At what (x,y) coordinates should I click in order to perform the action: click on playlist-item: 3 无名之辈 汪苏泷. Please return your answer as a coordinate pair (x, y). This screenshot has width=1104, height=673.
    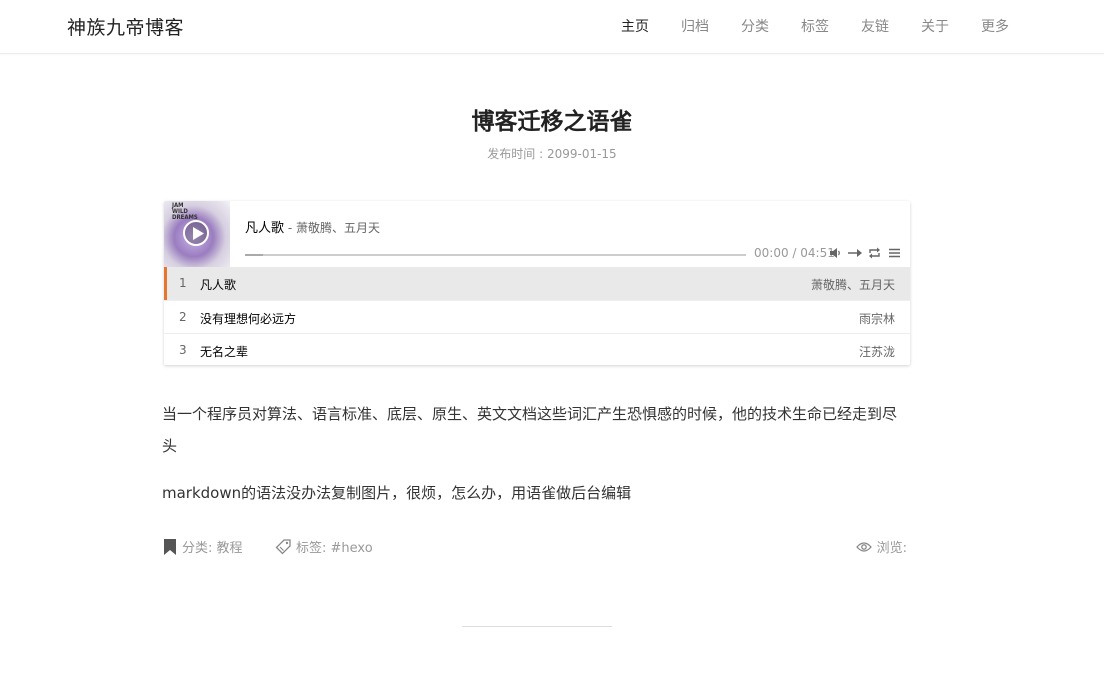
    Looking at the image, I should click on (537, 349).